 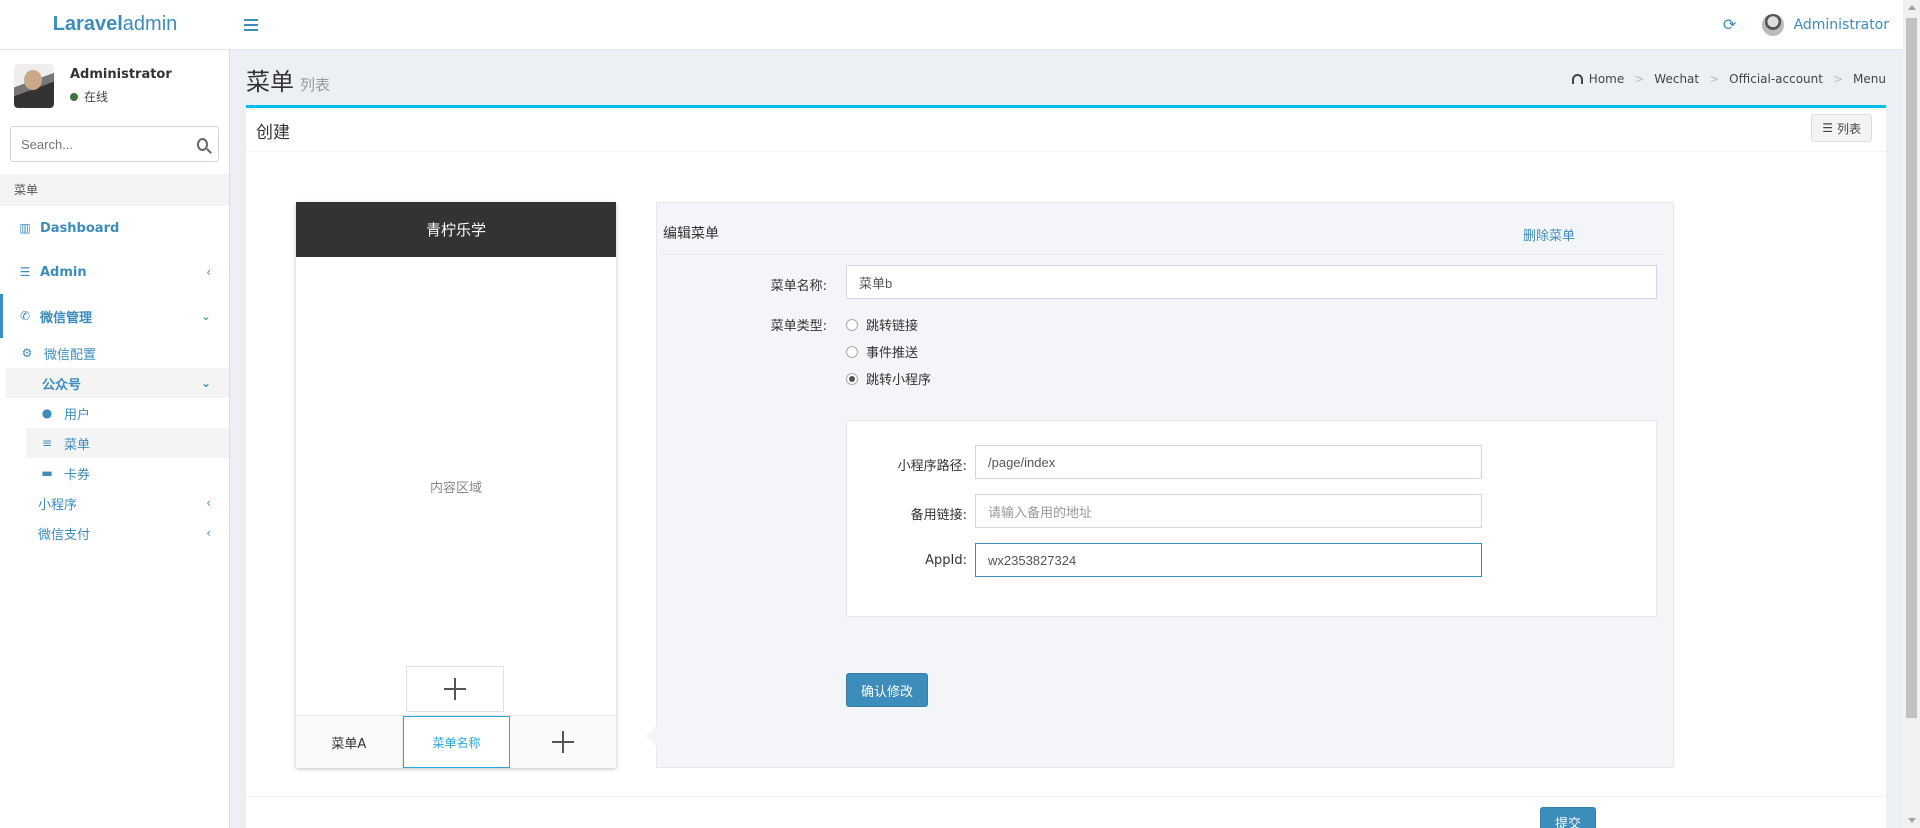 I want to click on add-menu-button, so click(x=563, y=742).